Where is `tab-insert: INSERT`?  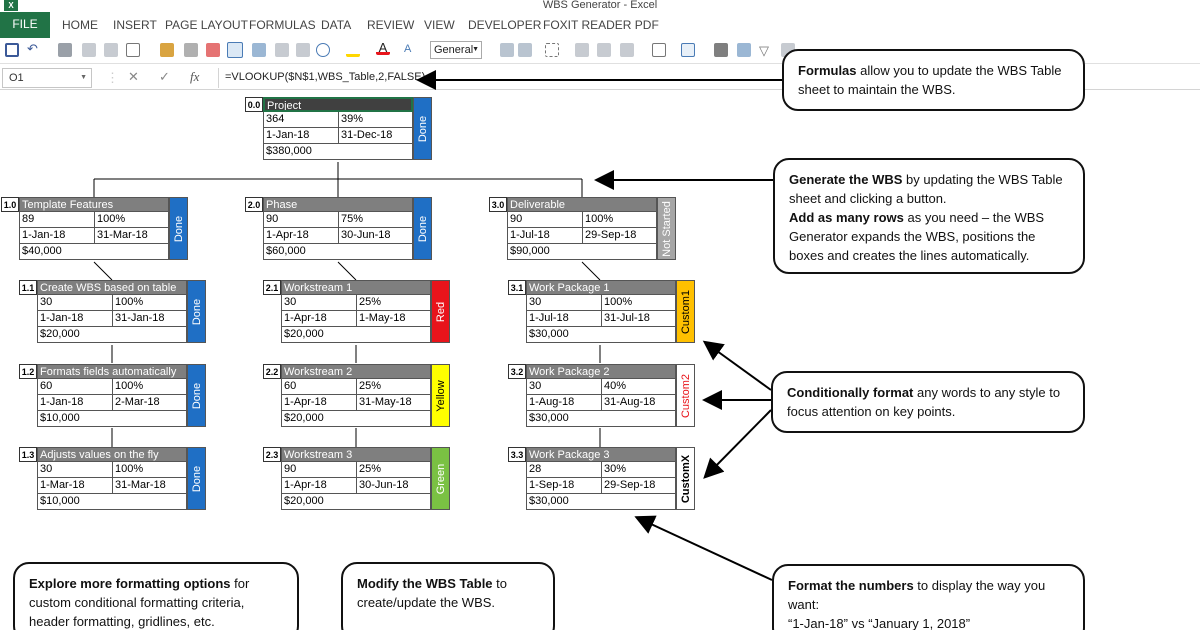 tab-insert: INSERT is located at coordinates (135, 26).